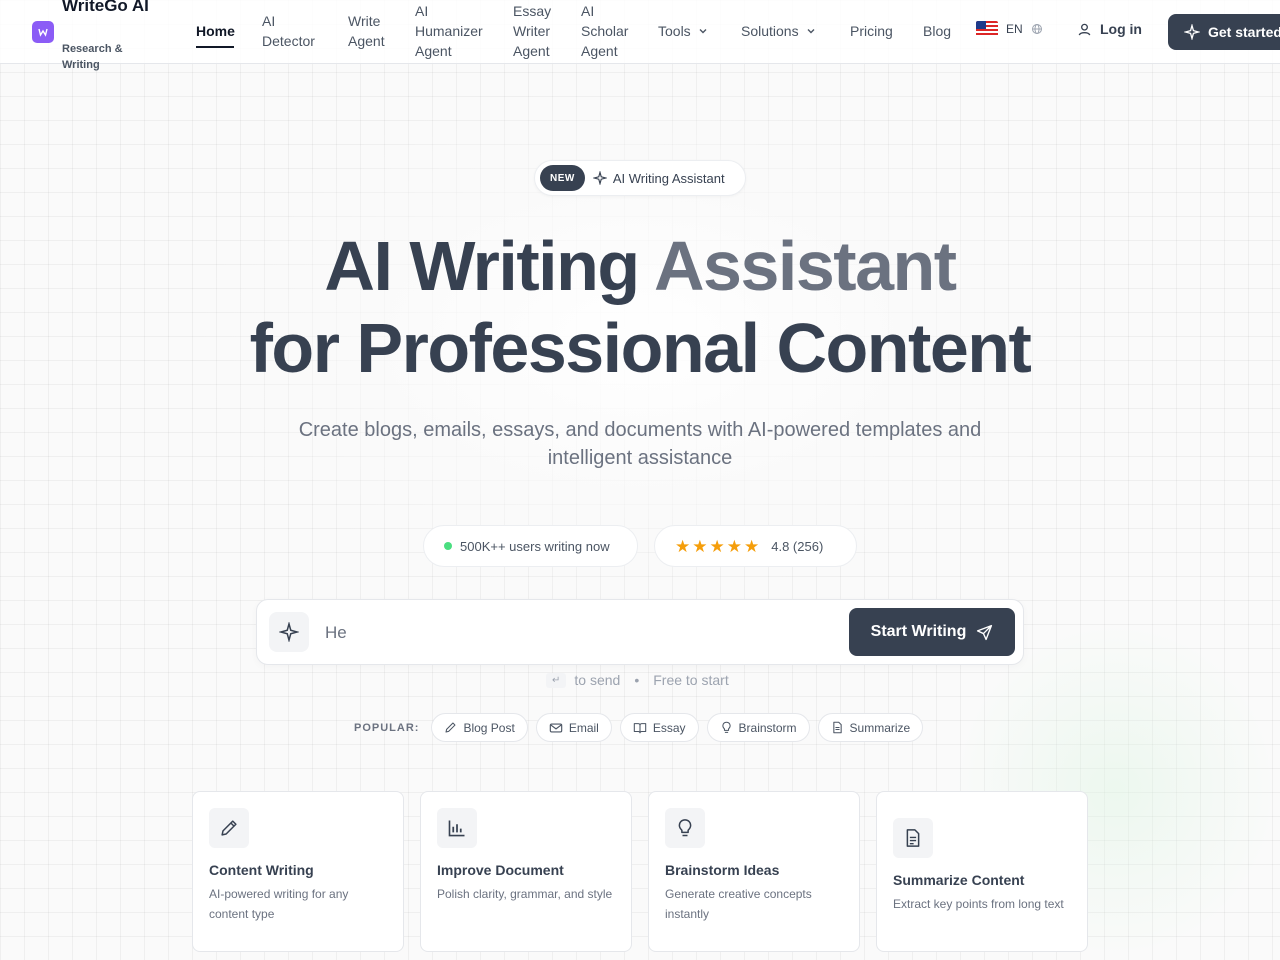 Image resolution: width=1280 pixels, height=960 pixels. I want to click on prompt-input, so click(575, 633).